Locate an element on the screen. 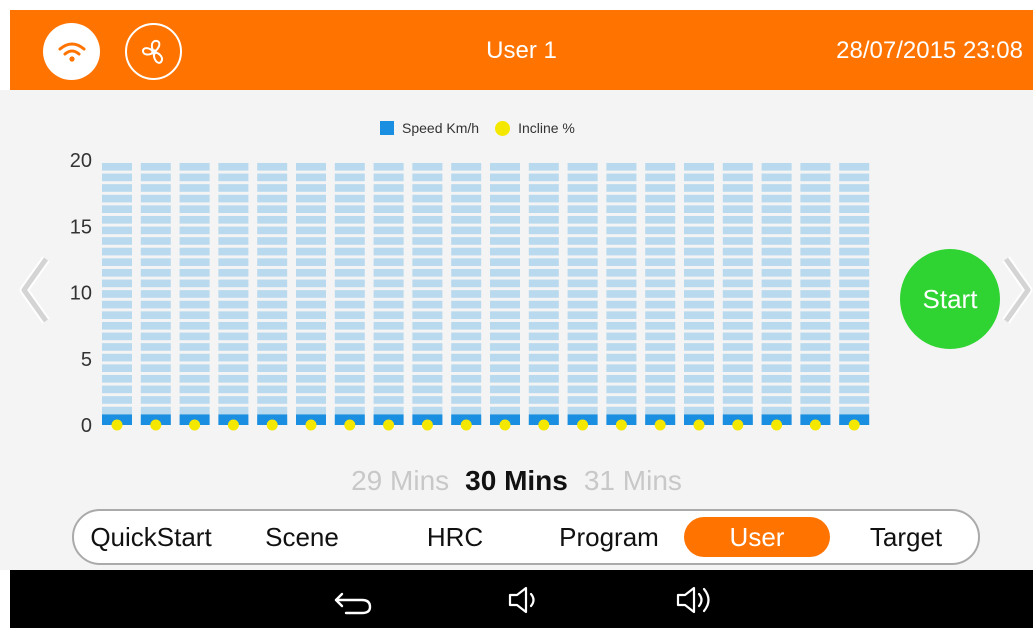 The width and height of the screenshot is (1033, 628). duration-next: 31 Mins is located at coordinates (633, 481).